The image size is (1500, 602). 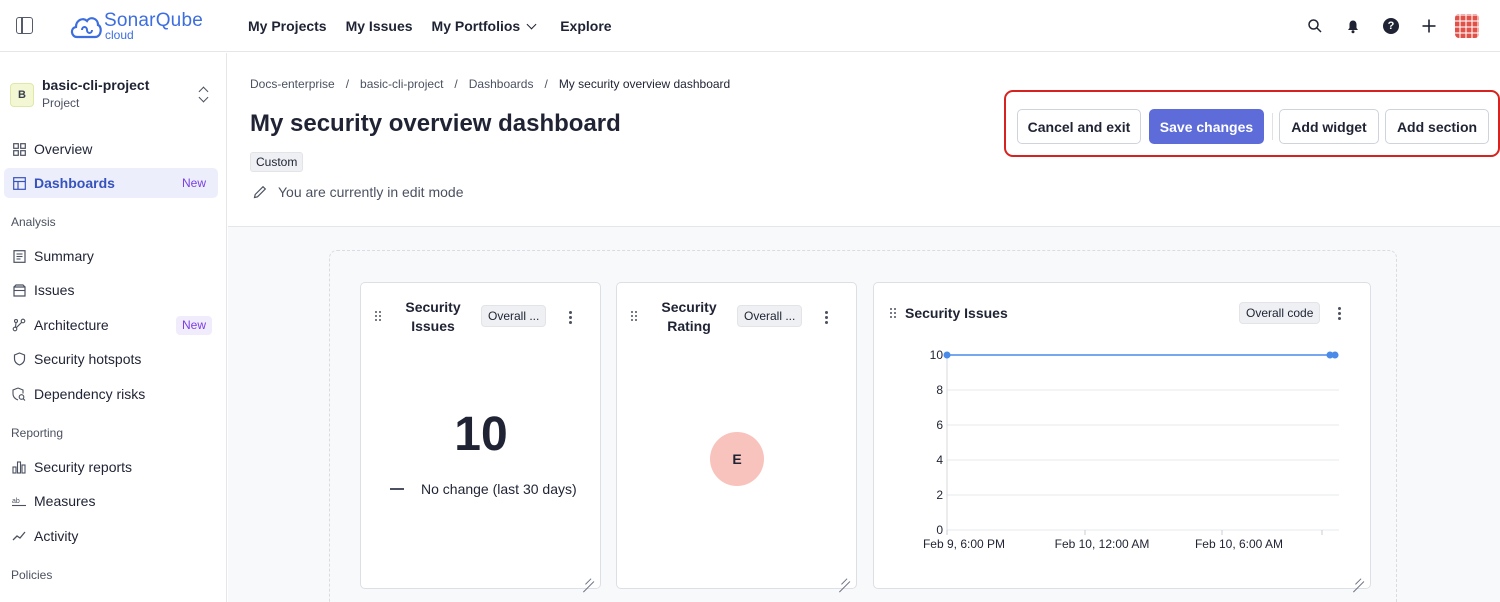 I want to click on pencil-icon, so click(x=260, y=192).